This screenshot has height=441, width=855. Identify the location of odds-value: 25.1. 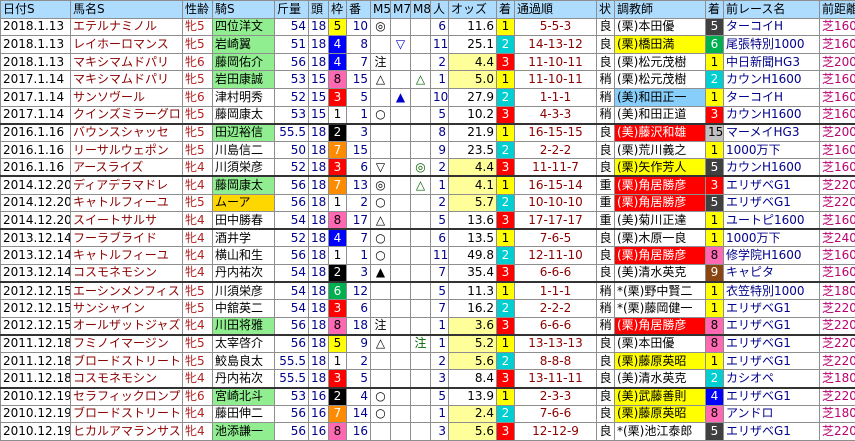
(473, 45).